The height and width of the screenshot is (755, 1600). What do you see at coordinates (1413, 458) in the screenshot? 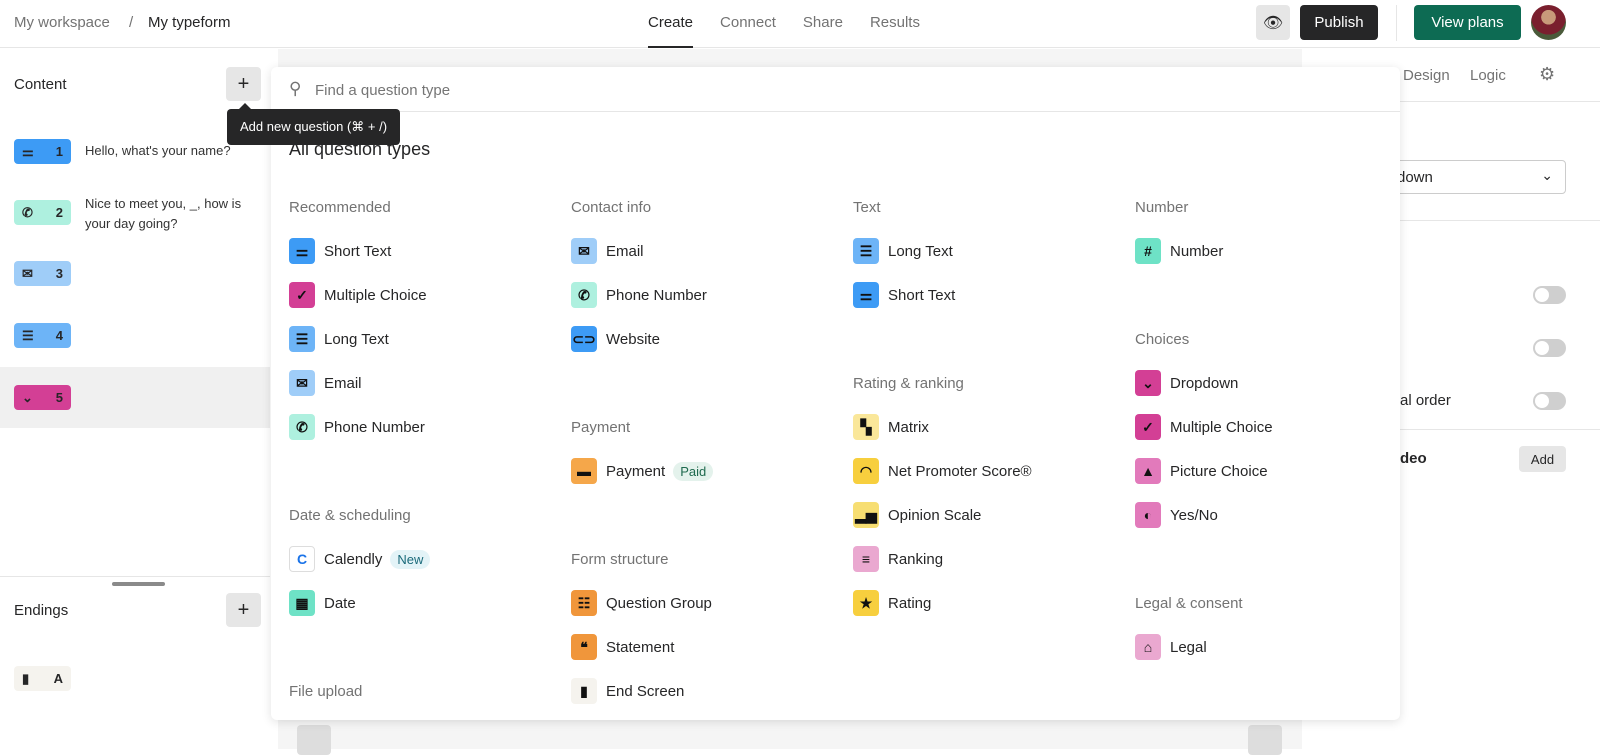
I see `video-label: deo` at bounding box center [1413, 458].